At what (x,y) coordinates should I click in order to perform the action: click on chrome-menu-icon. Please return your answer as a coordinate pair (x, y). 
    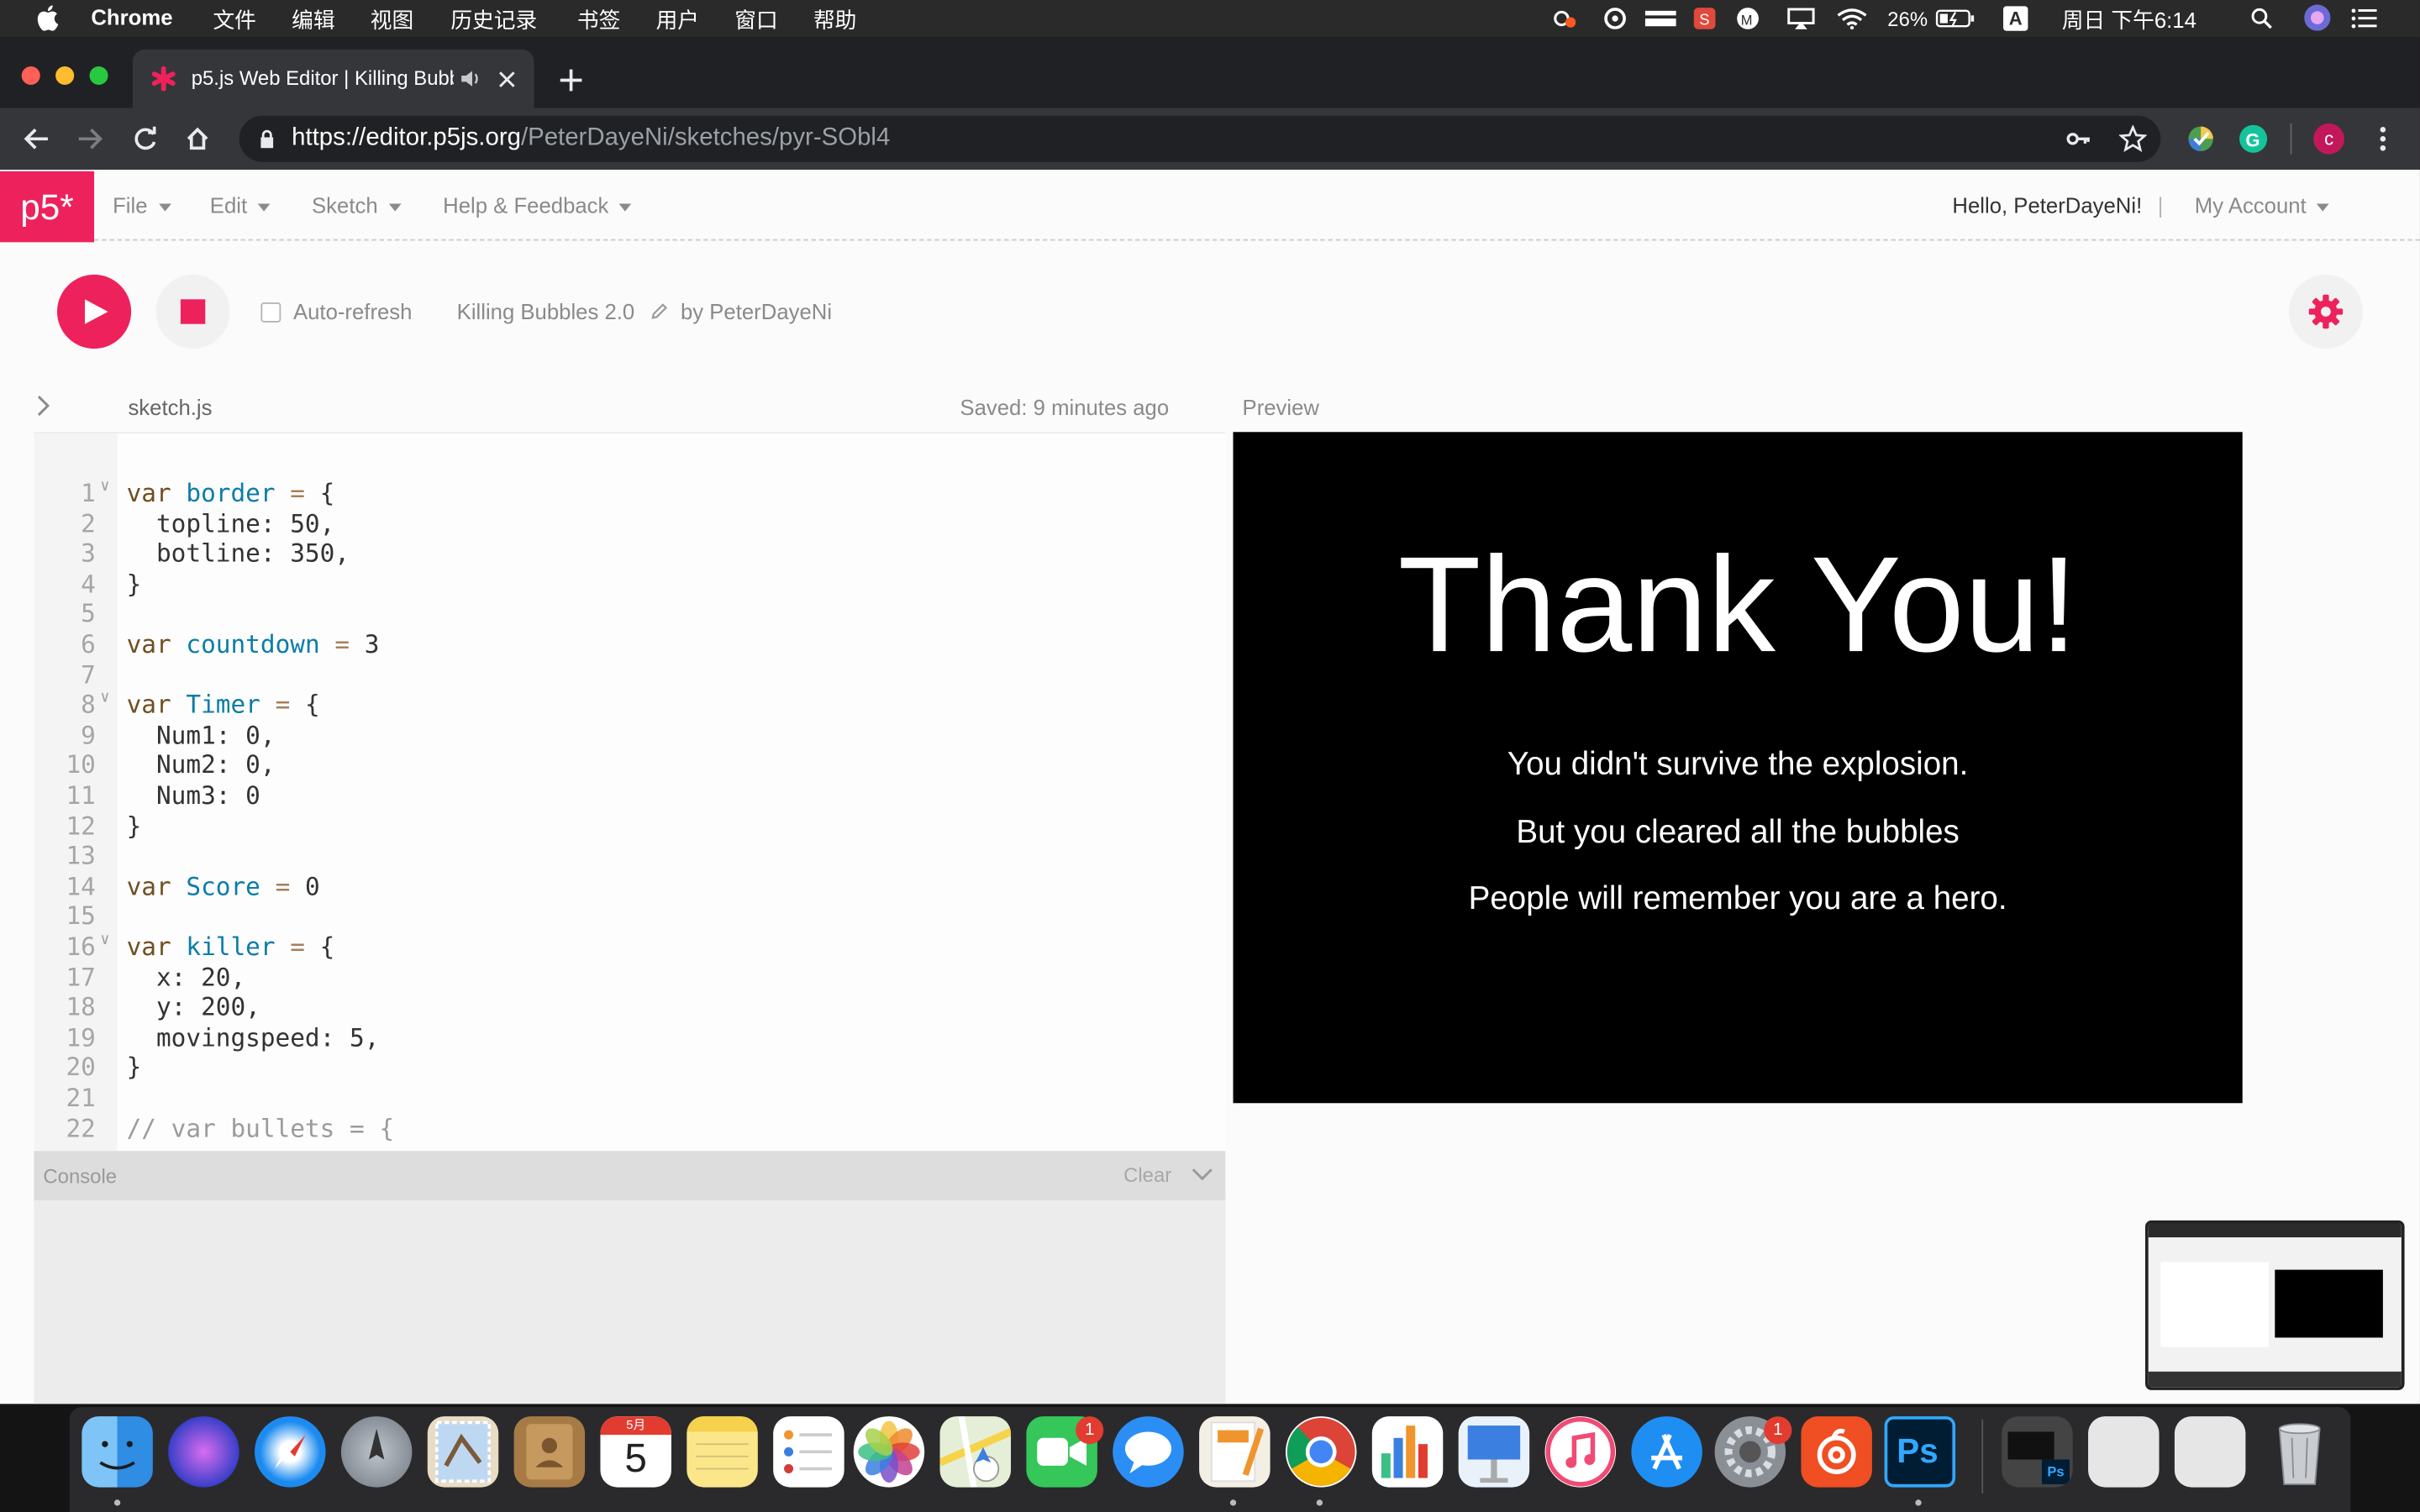
    Looking at the image, I should click on (2384, 139).